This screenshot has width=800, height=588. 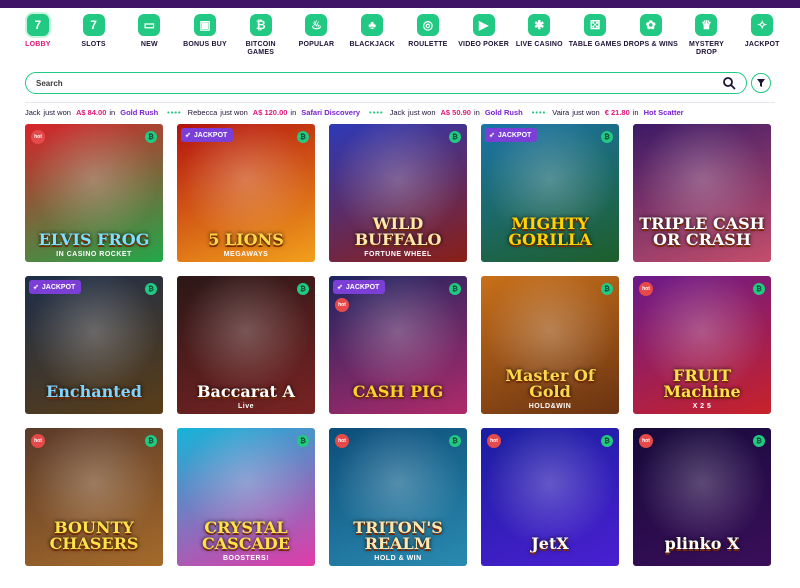 I want to click on game-subtitle: Live, so click(x=245, y=406).